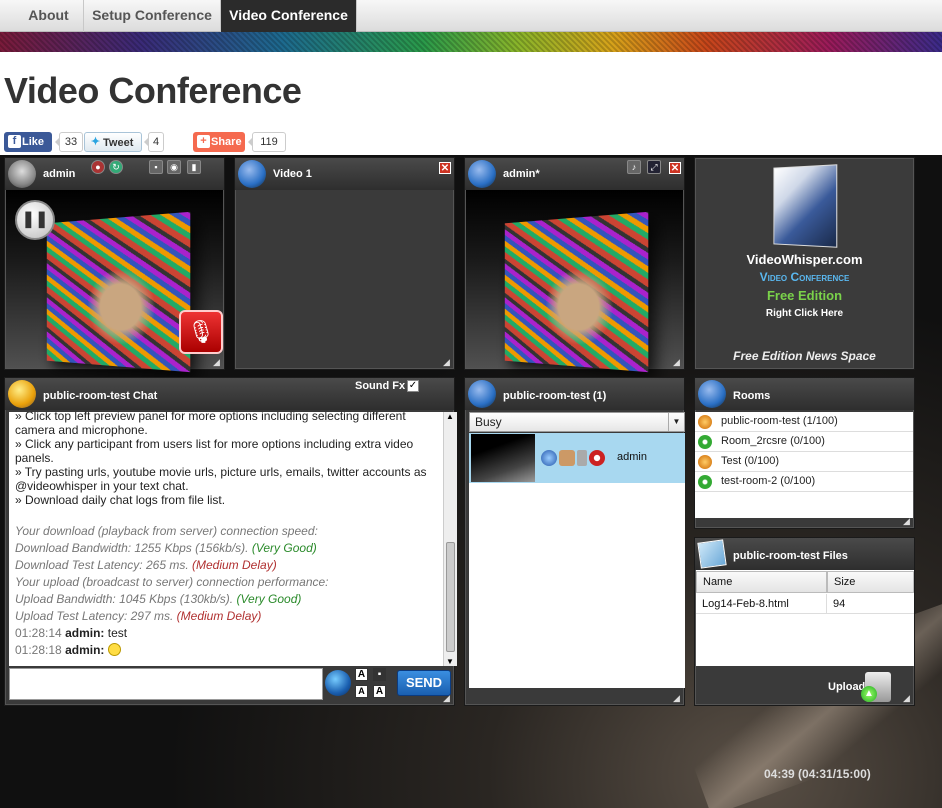 Image resolution: width=942 pixels, height=808 pixels. What do you see at coordinates (229, 394) in the screenshot?
I see `panel-header: public-room-test Chat Sound Fx ✓` at bounding box center [229, 394].